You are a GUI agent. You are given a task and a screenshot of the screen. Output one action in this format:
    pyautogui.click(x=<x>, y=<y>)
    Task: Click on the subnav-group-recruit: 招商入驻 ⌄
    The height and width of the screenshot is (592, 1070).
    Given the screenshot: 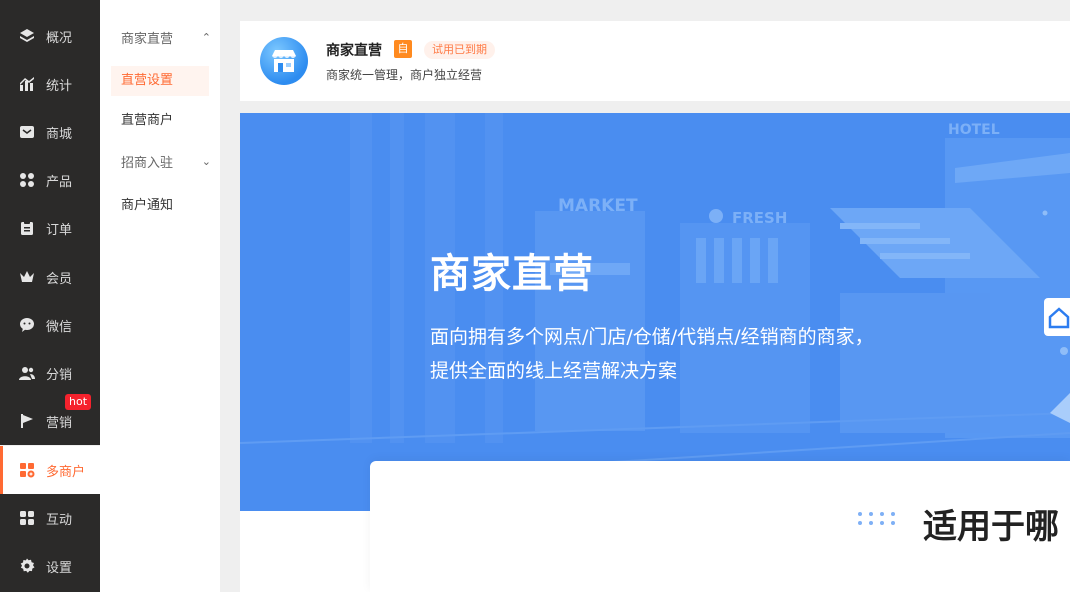 What is the action you would take?
    pyautogui.click(x=166, y=161)
    